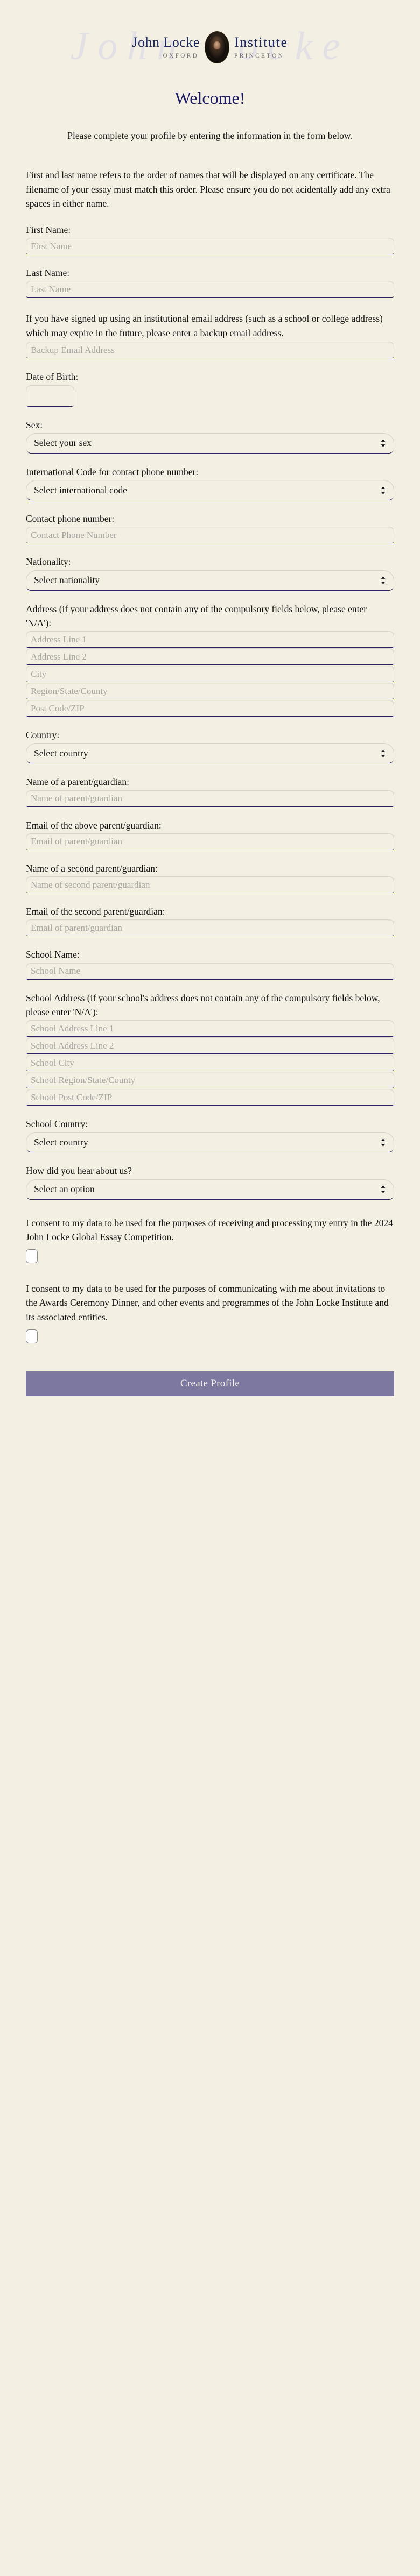 This screenshot has width=420, height=2576. Describe the element at coordinates (210, 1142) in the screenshot. I see `school-country-select: Select country` at that location.